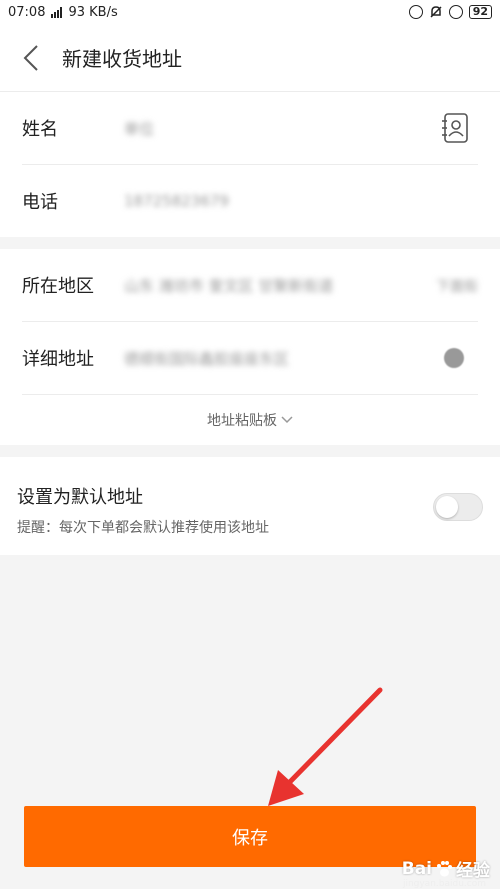  What do you see at coordinates (250, 12) in the screenshot?
I see `status-bar: 07:08 93 KB/s 92` at bounding box center [250, 12].